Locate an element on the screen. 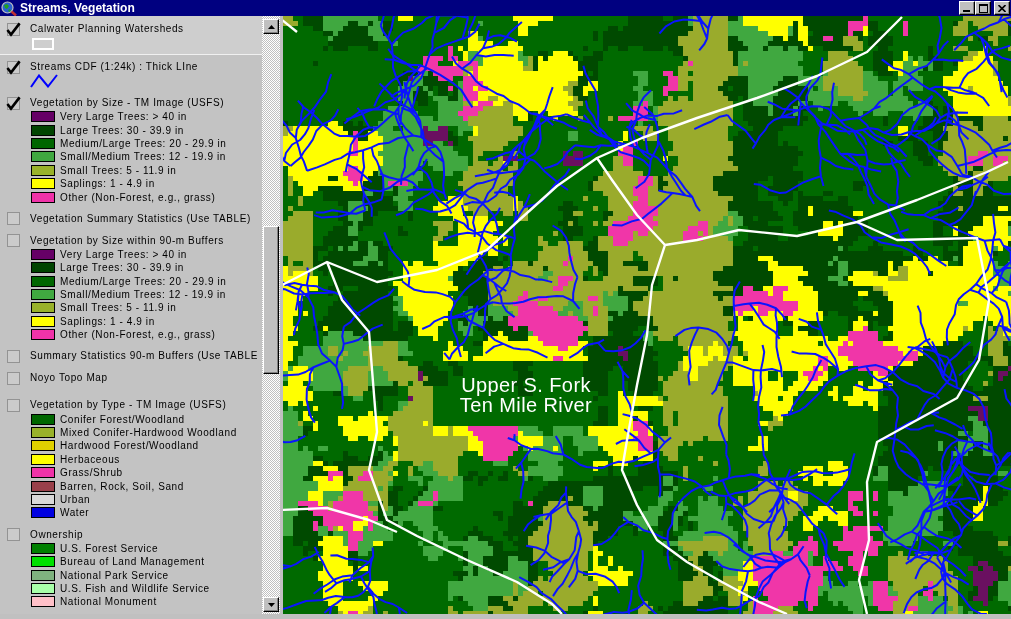 The image size is (1011, 619). down-arrow-icon is located at coordinates (271, 604).